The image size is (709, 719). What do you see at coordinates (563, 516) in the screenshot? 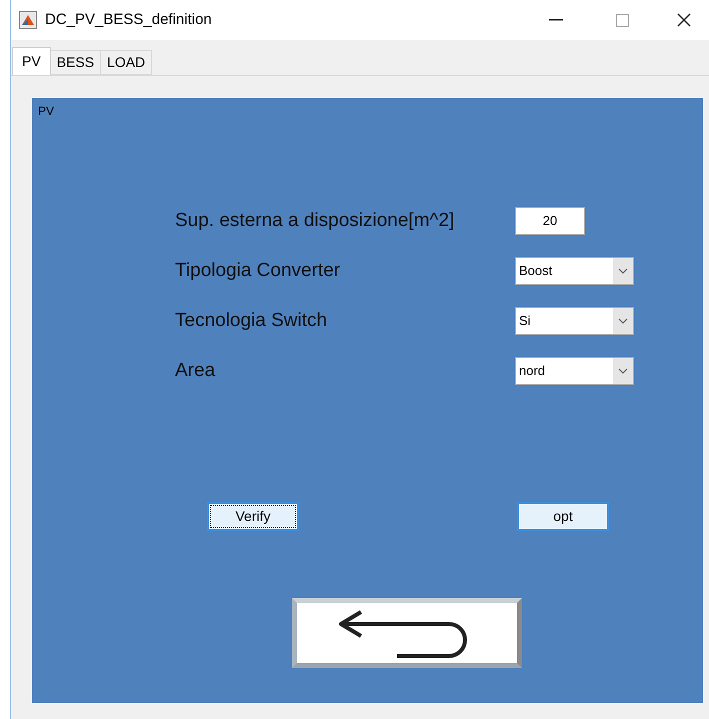
I see `opt-button: opt` at bounding box center [563, 516].